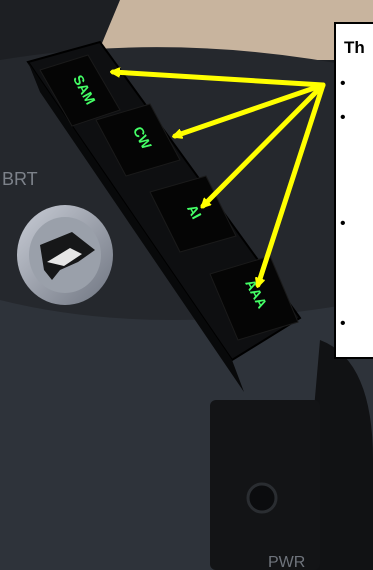 The width and height of the screenshot is (373, 570). Describe the element at coordinates (20, 179) in the screenshot. I see `brt-label: BRT` at that location.